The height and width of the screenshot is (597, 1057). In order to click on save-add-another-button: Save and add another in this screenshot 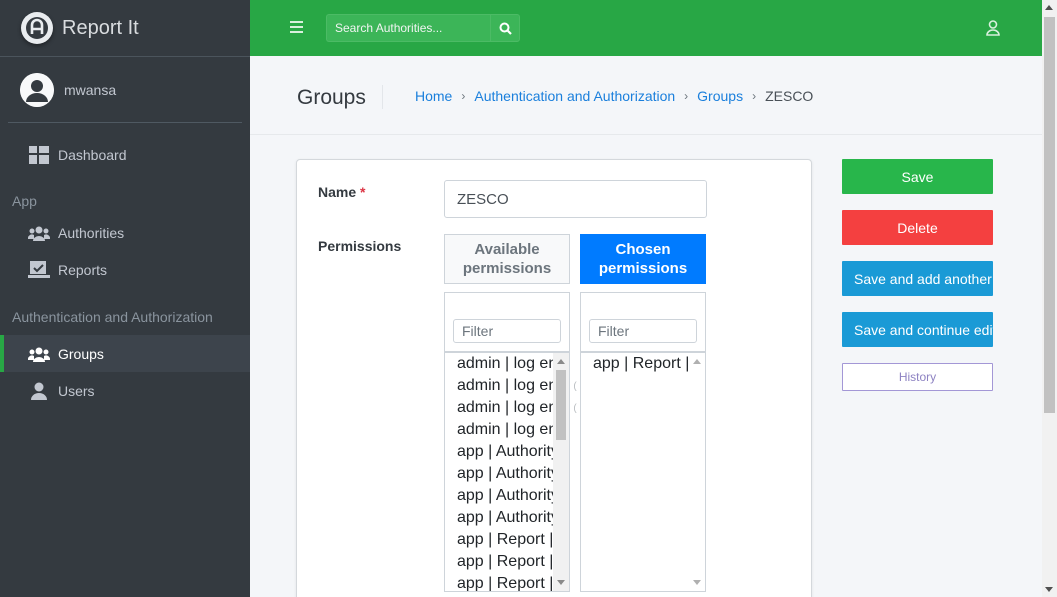, I will do `click(917, 278)`.